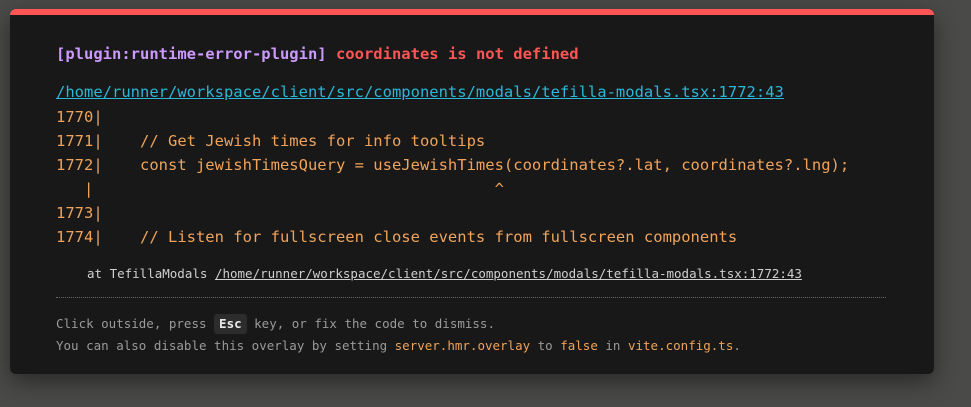 Image resolution: width=971 pixels, height=407 pixels. What do you see at coordinates (680, 345) in the screenshot?
I see `config-file: vite.config.ts` at bounding box center [680, 345].